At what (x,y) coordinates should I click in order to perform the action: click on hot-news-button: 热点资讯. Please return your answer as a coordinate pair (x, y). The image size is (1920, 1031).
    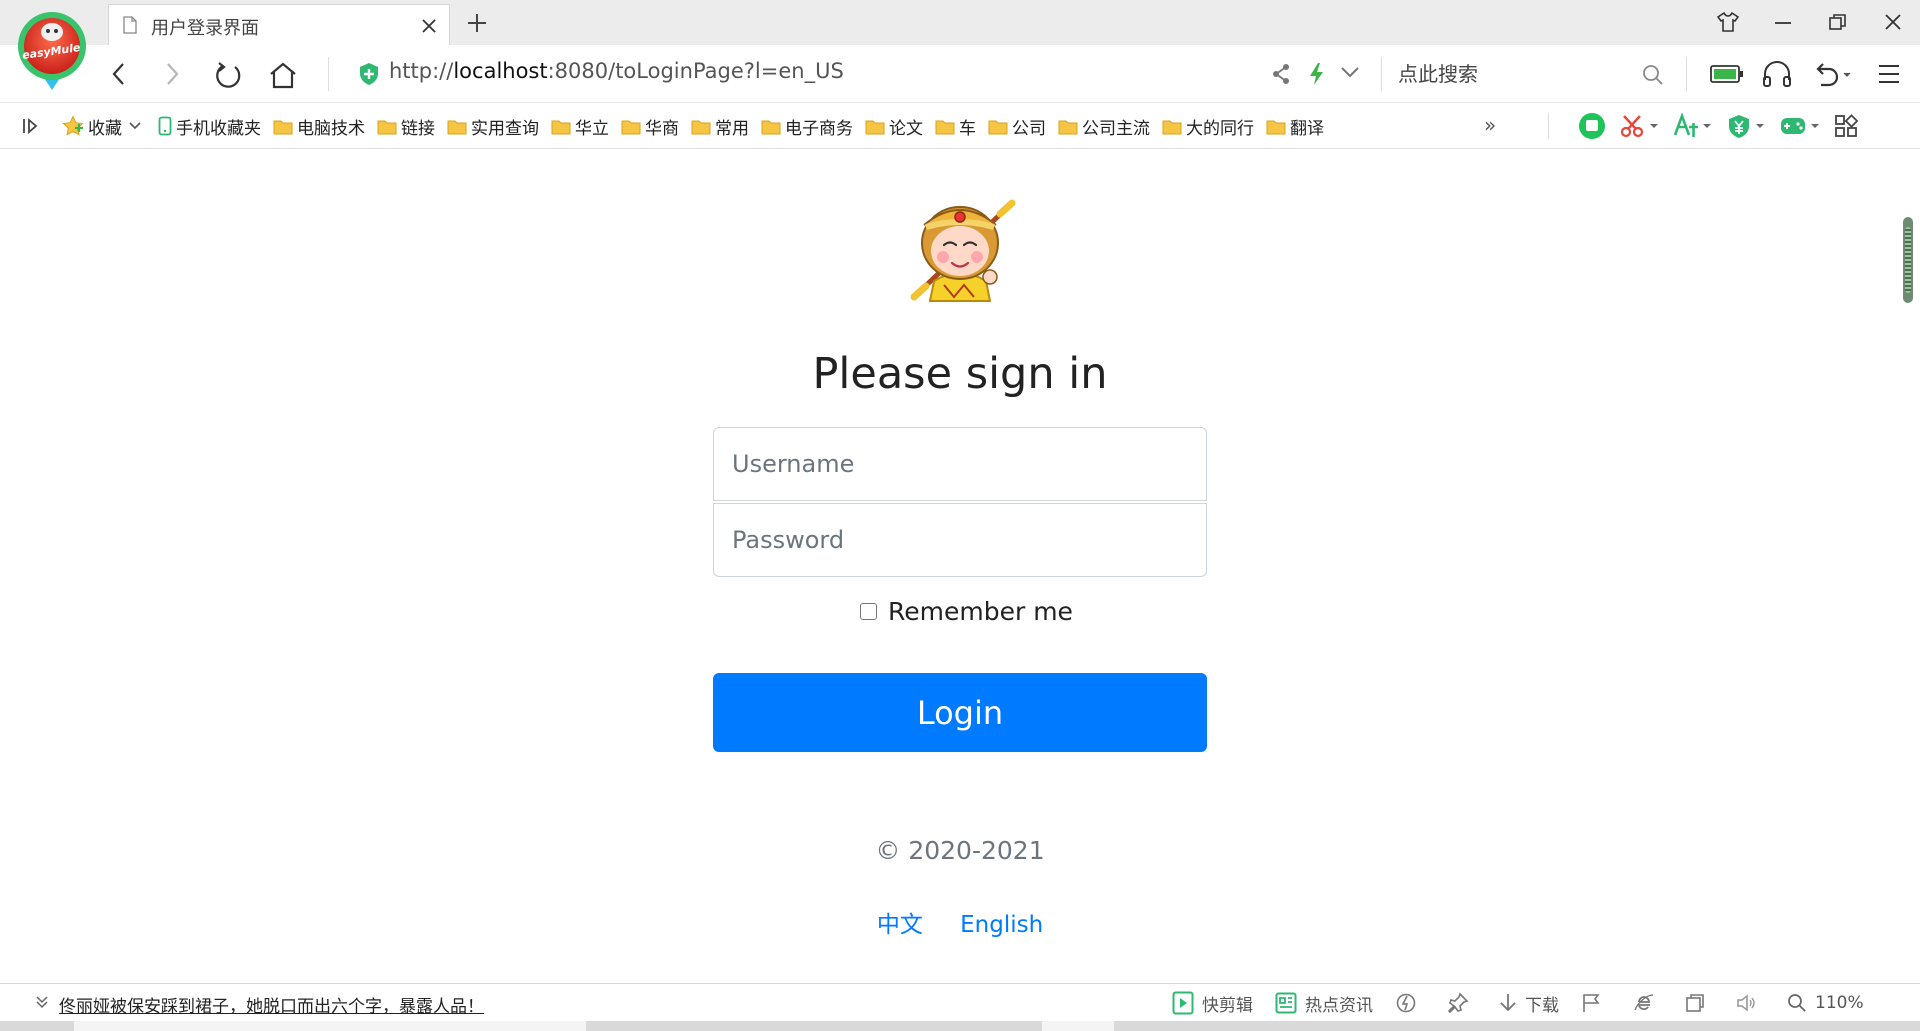
    Looking at the image, I should click on (1324, 1003).